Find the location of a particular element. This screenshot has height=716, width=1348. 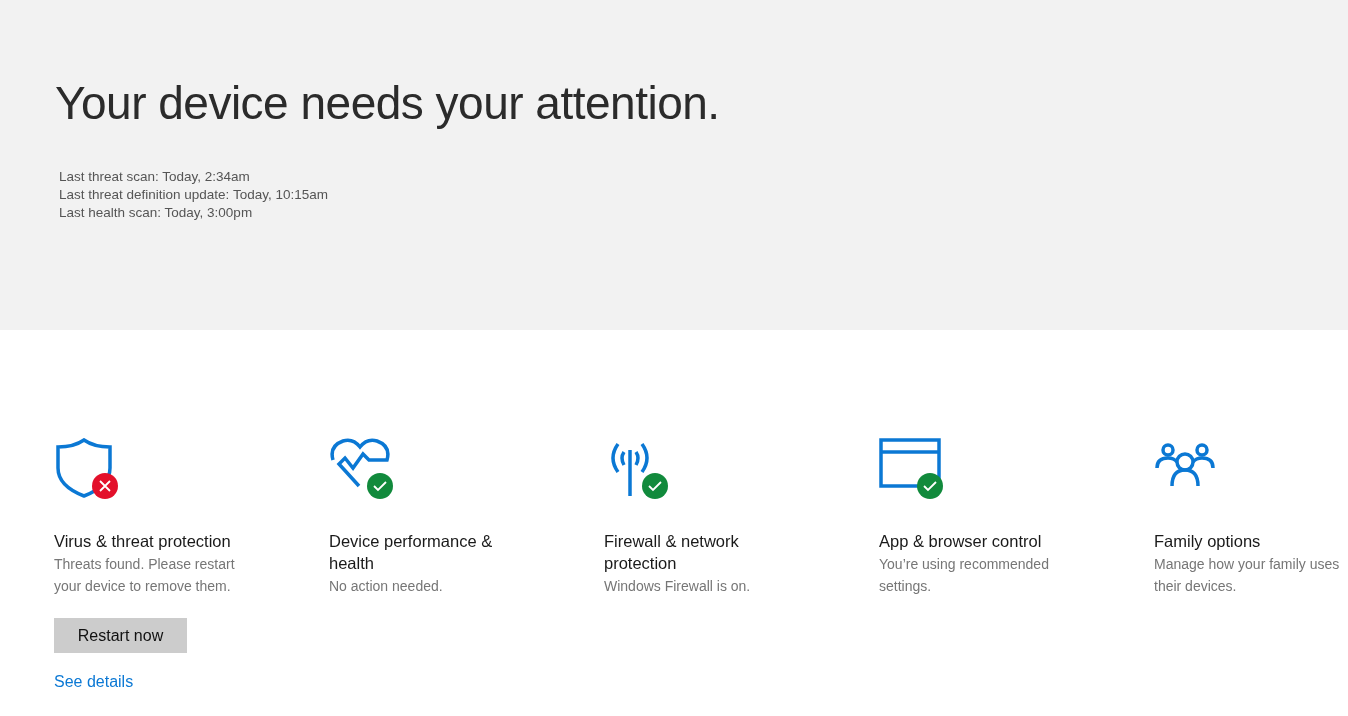

scan-info-text: Last threat scan: Today, 2:34am is located at coordinates (155, 177).